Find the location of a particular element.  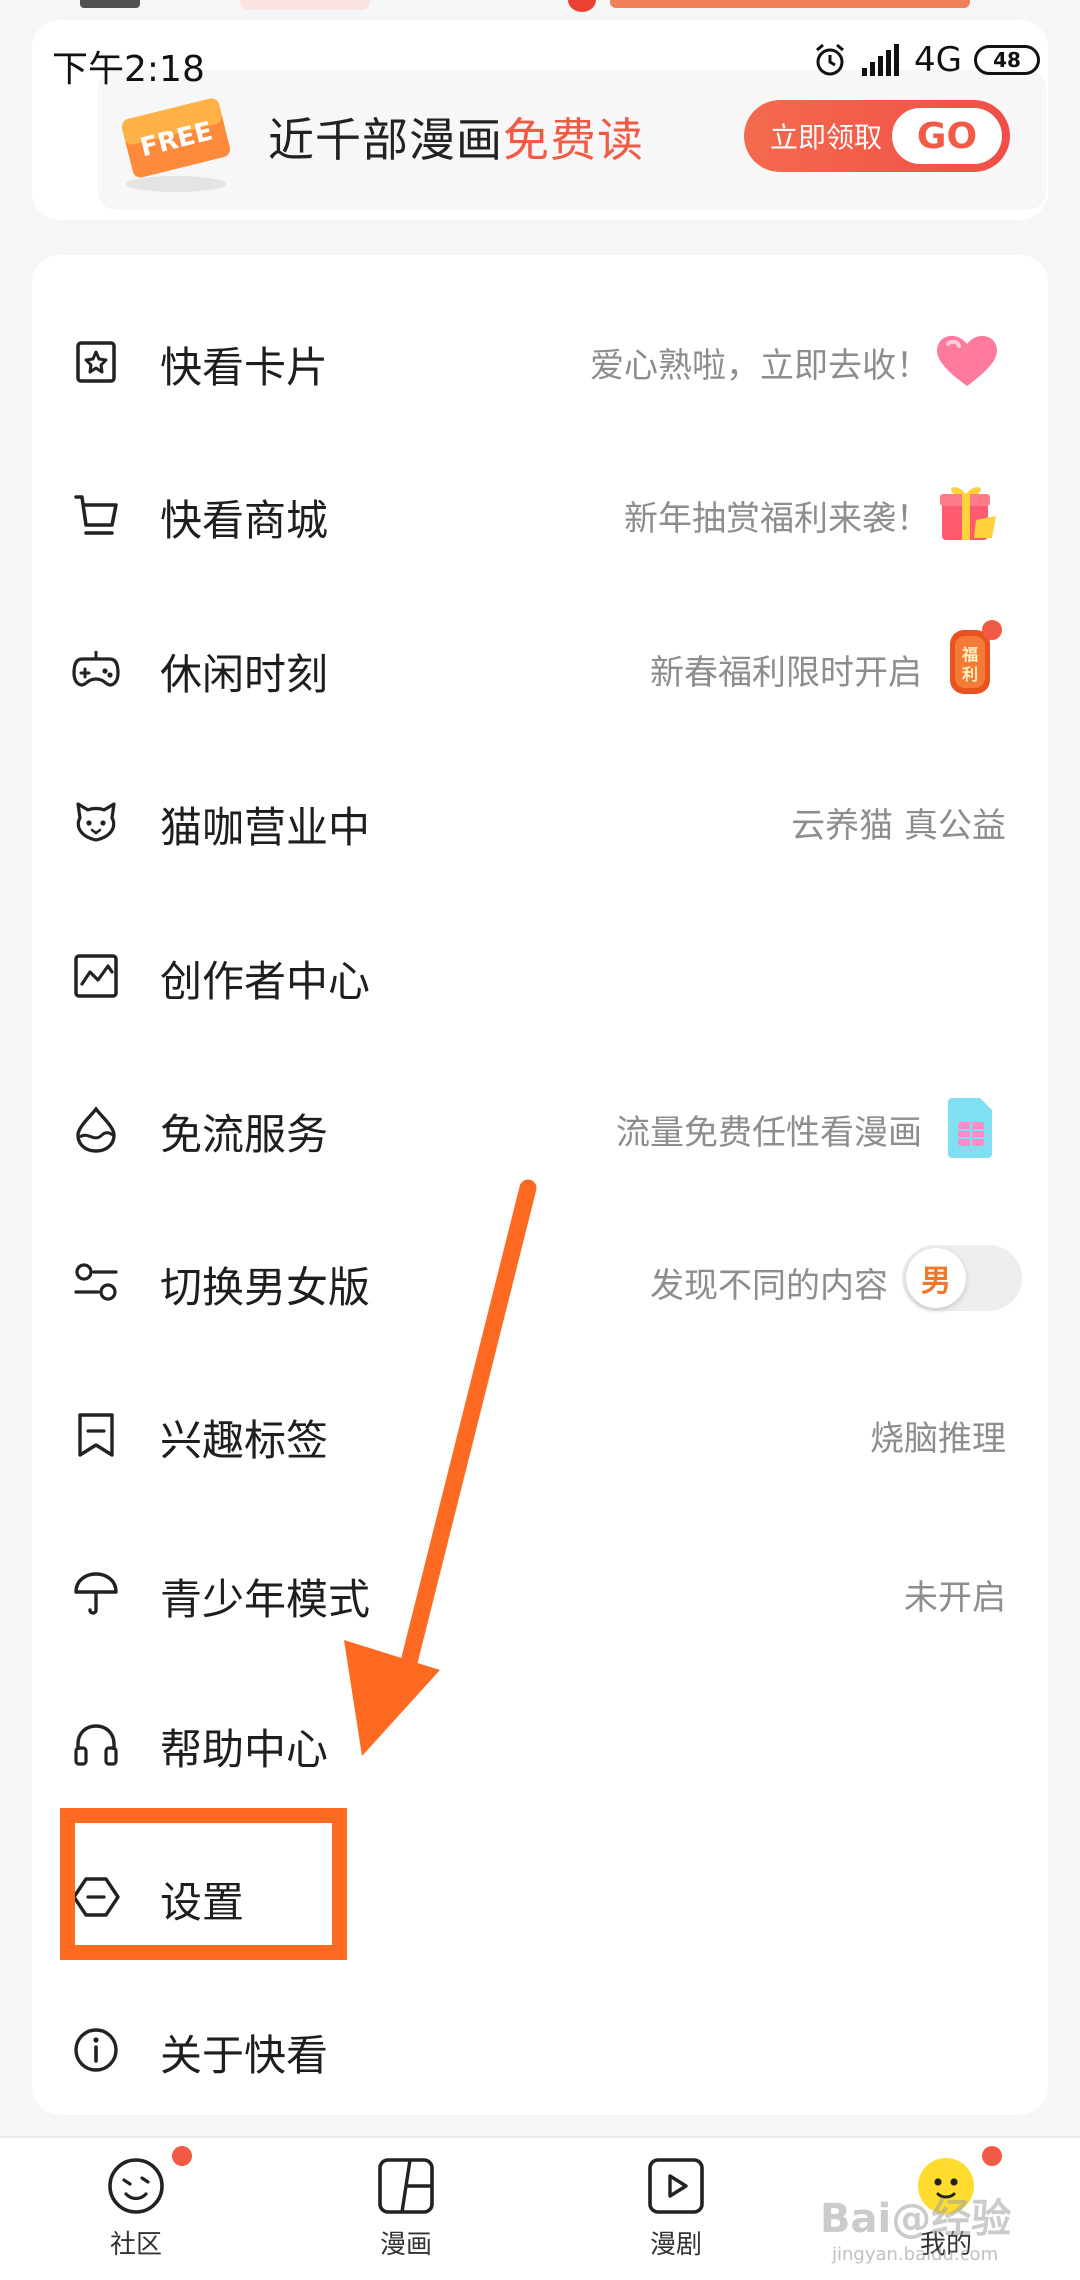

menu-item-data-free: 免流服务 流量免费任性看漫画 is located at coordinates (540, 1127).